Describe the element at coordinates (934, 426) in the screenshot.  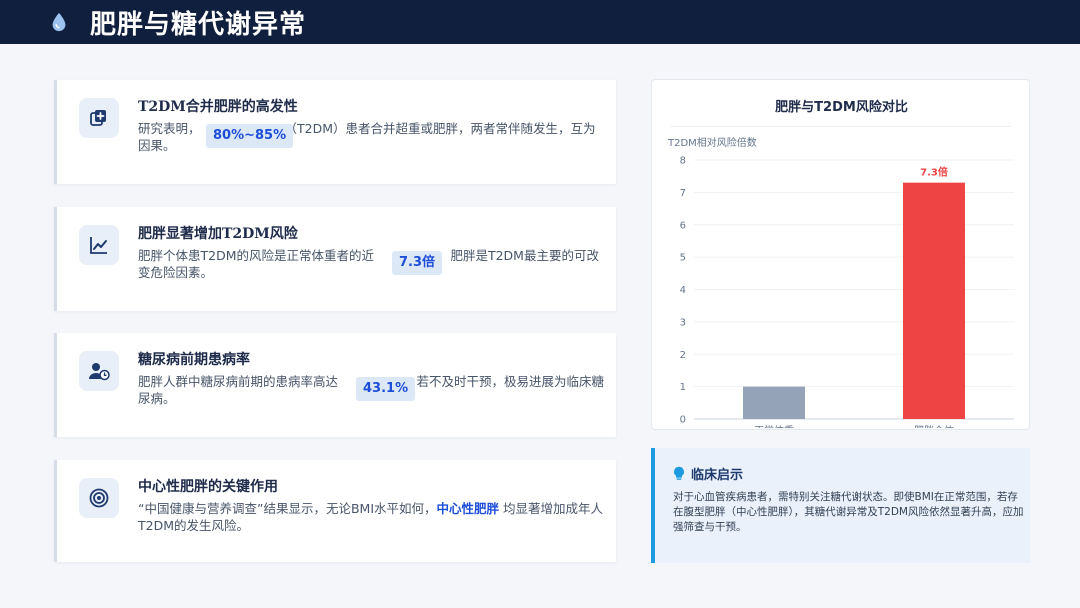
I see `x-tick-label: 肥胖个体` at that location.